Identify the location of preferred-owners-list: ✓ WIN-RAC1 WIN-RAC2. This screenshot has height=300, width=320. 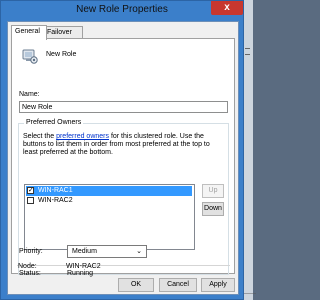
(109, 217).